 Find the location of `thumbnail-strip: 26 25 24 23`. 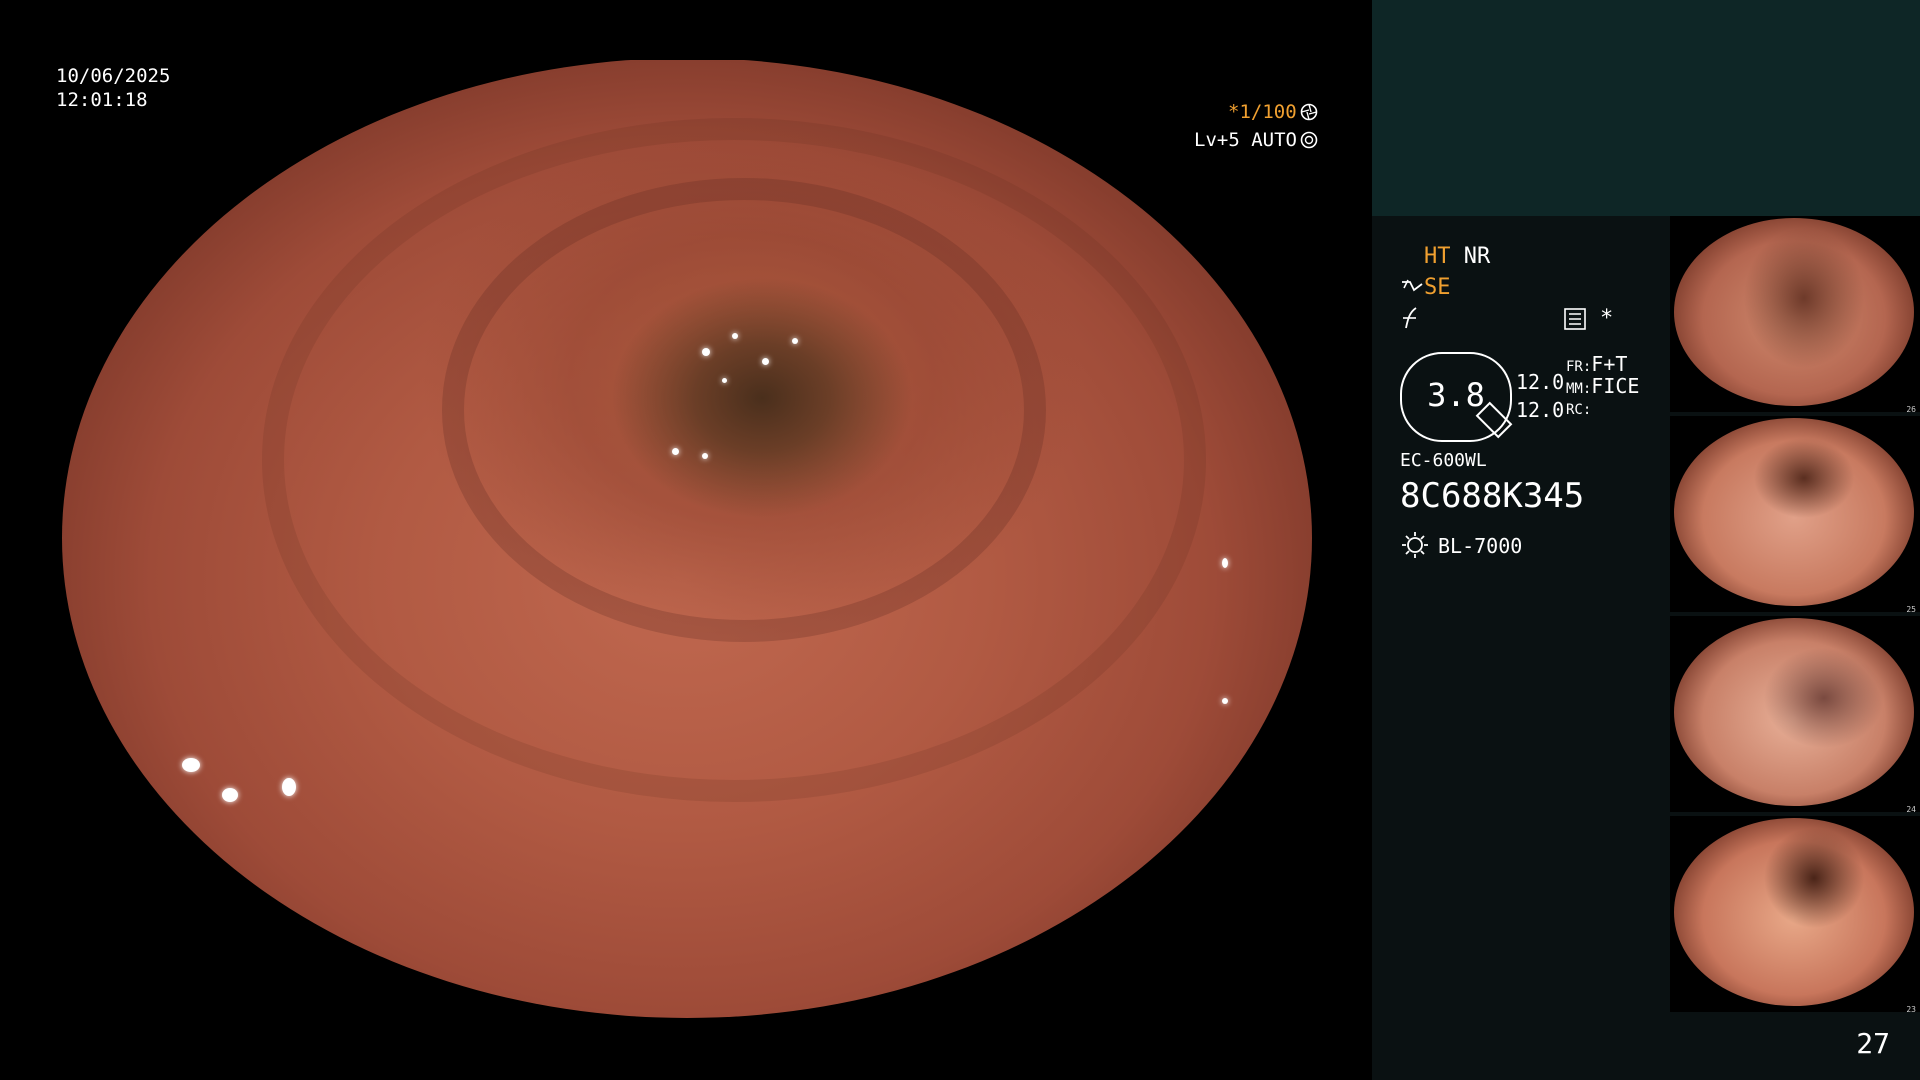

thumbnail-strip: 26 25 24 23 is located at coordinates (1795, 616).